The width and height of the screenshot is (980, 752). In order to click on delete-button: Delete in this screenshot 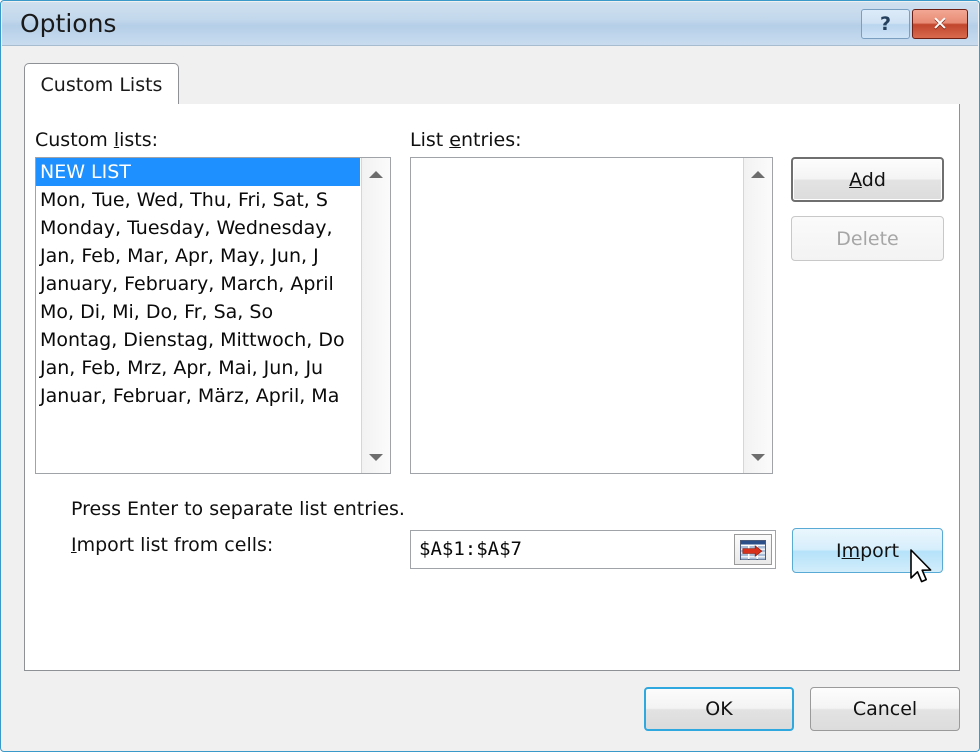, I will do `click(867, 238)`.